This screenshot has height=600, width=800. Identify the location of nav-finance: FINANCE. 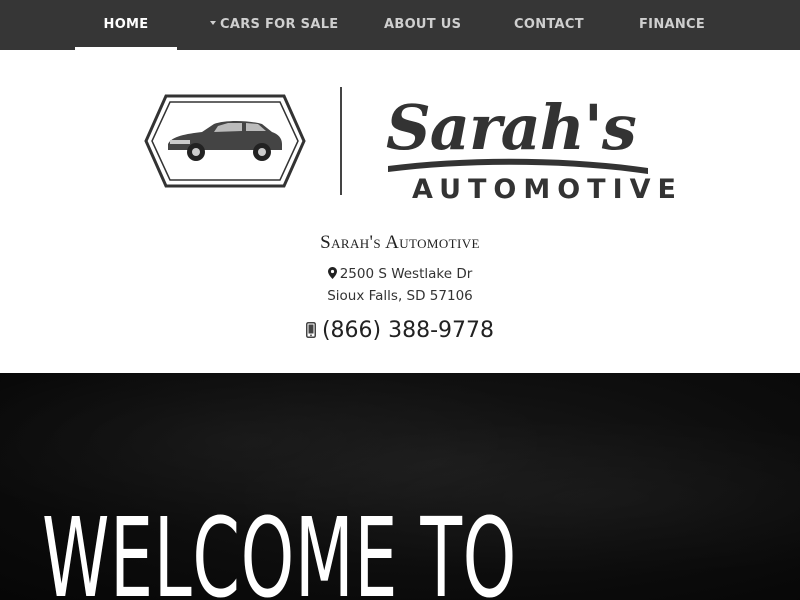
(672, 25).